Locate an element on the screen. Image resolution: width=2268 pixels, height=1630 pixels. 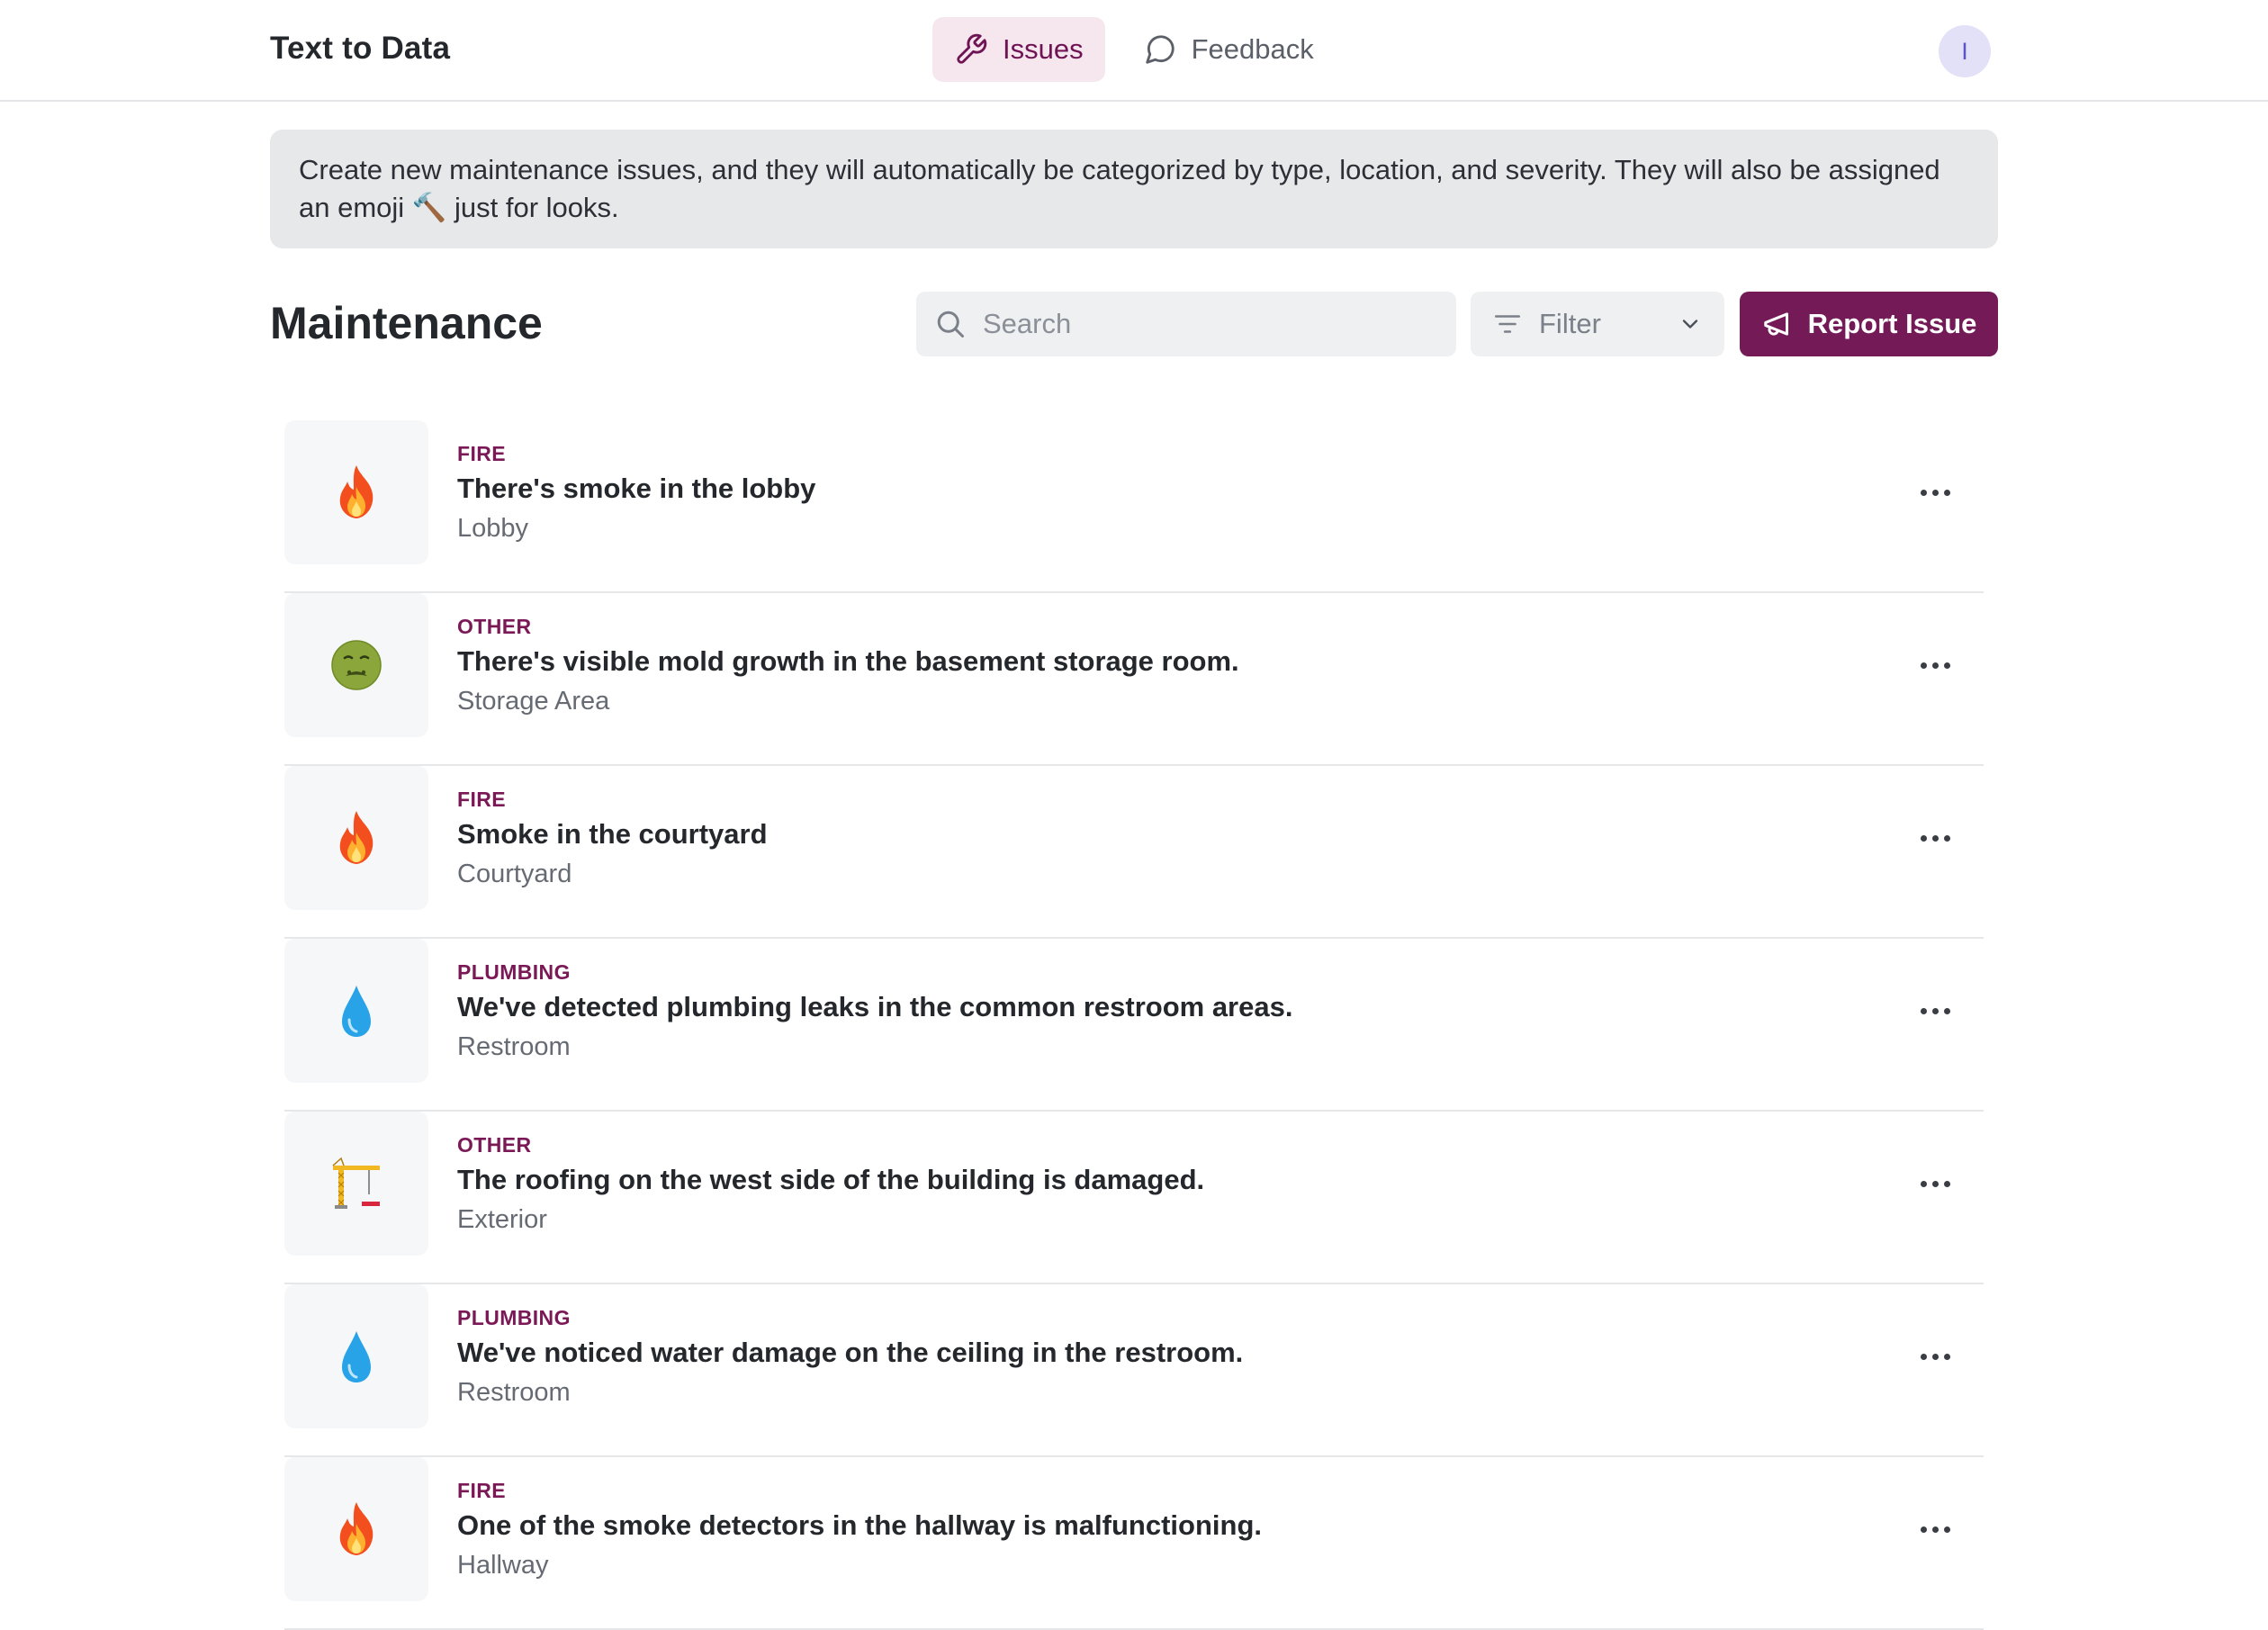
search-icon is located at coordinates (950, 324).